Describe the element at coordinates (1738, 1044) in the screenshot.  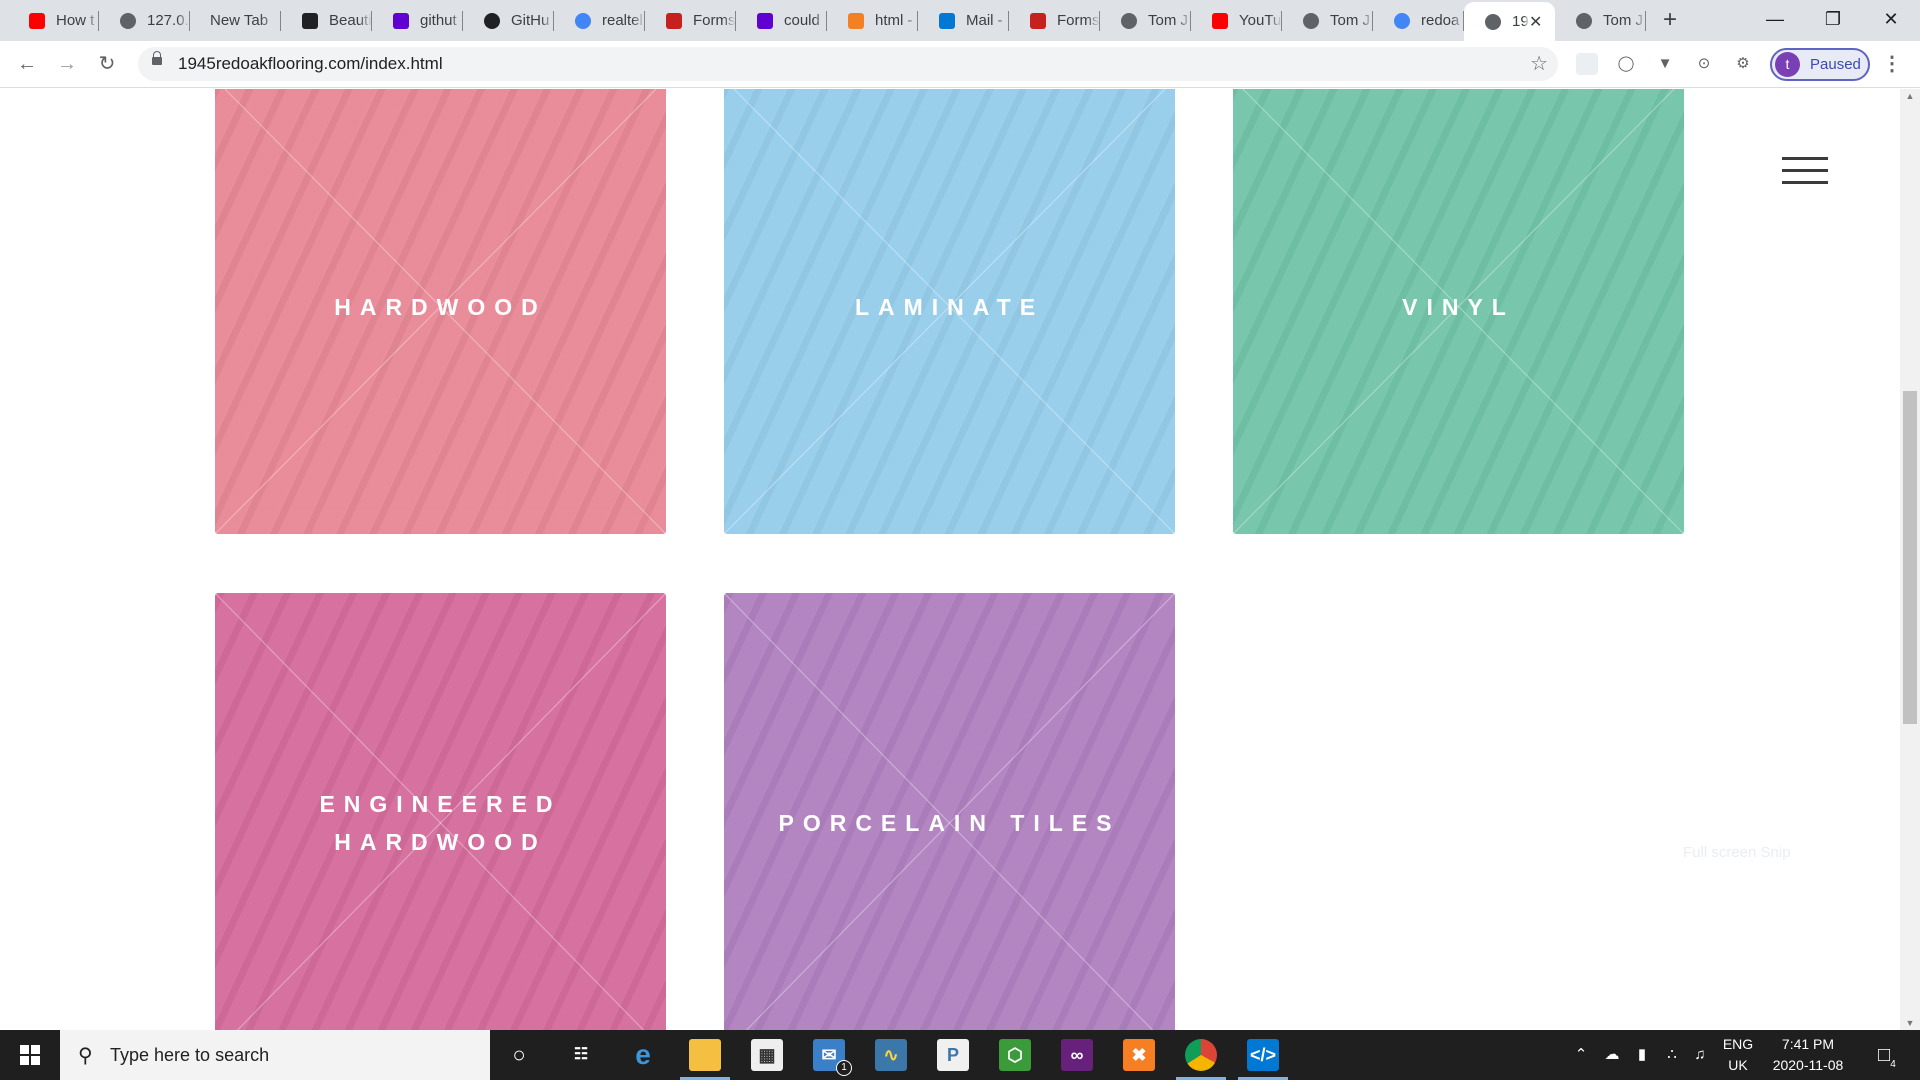
I see `language-code: ENG` at that location.